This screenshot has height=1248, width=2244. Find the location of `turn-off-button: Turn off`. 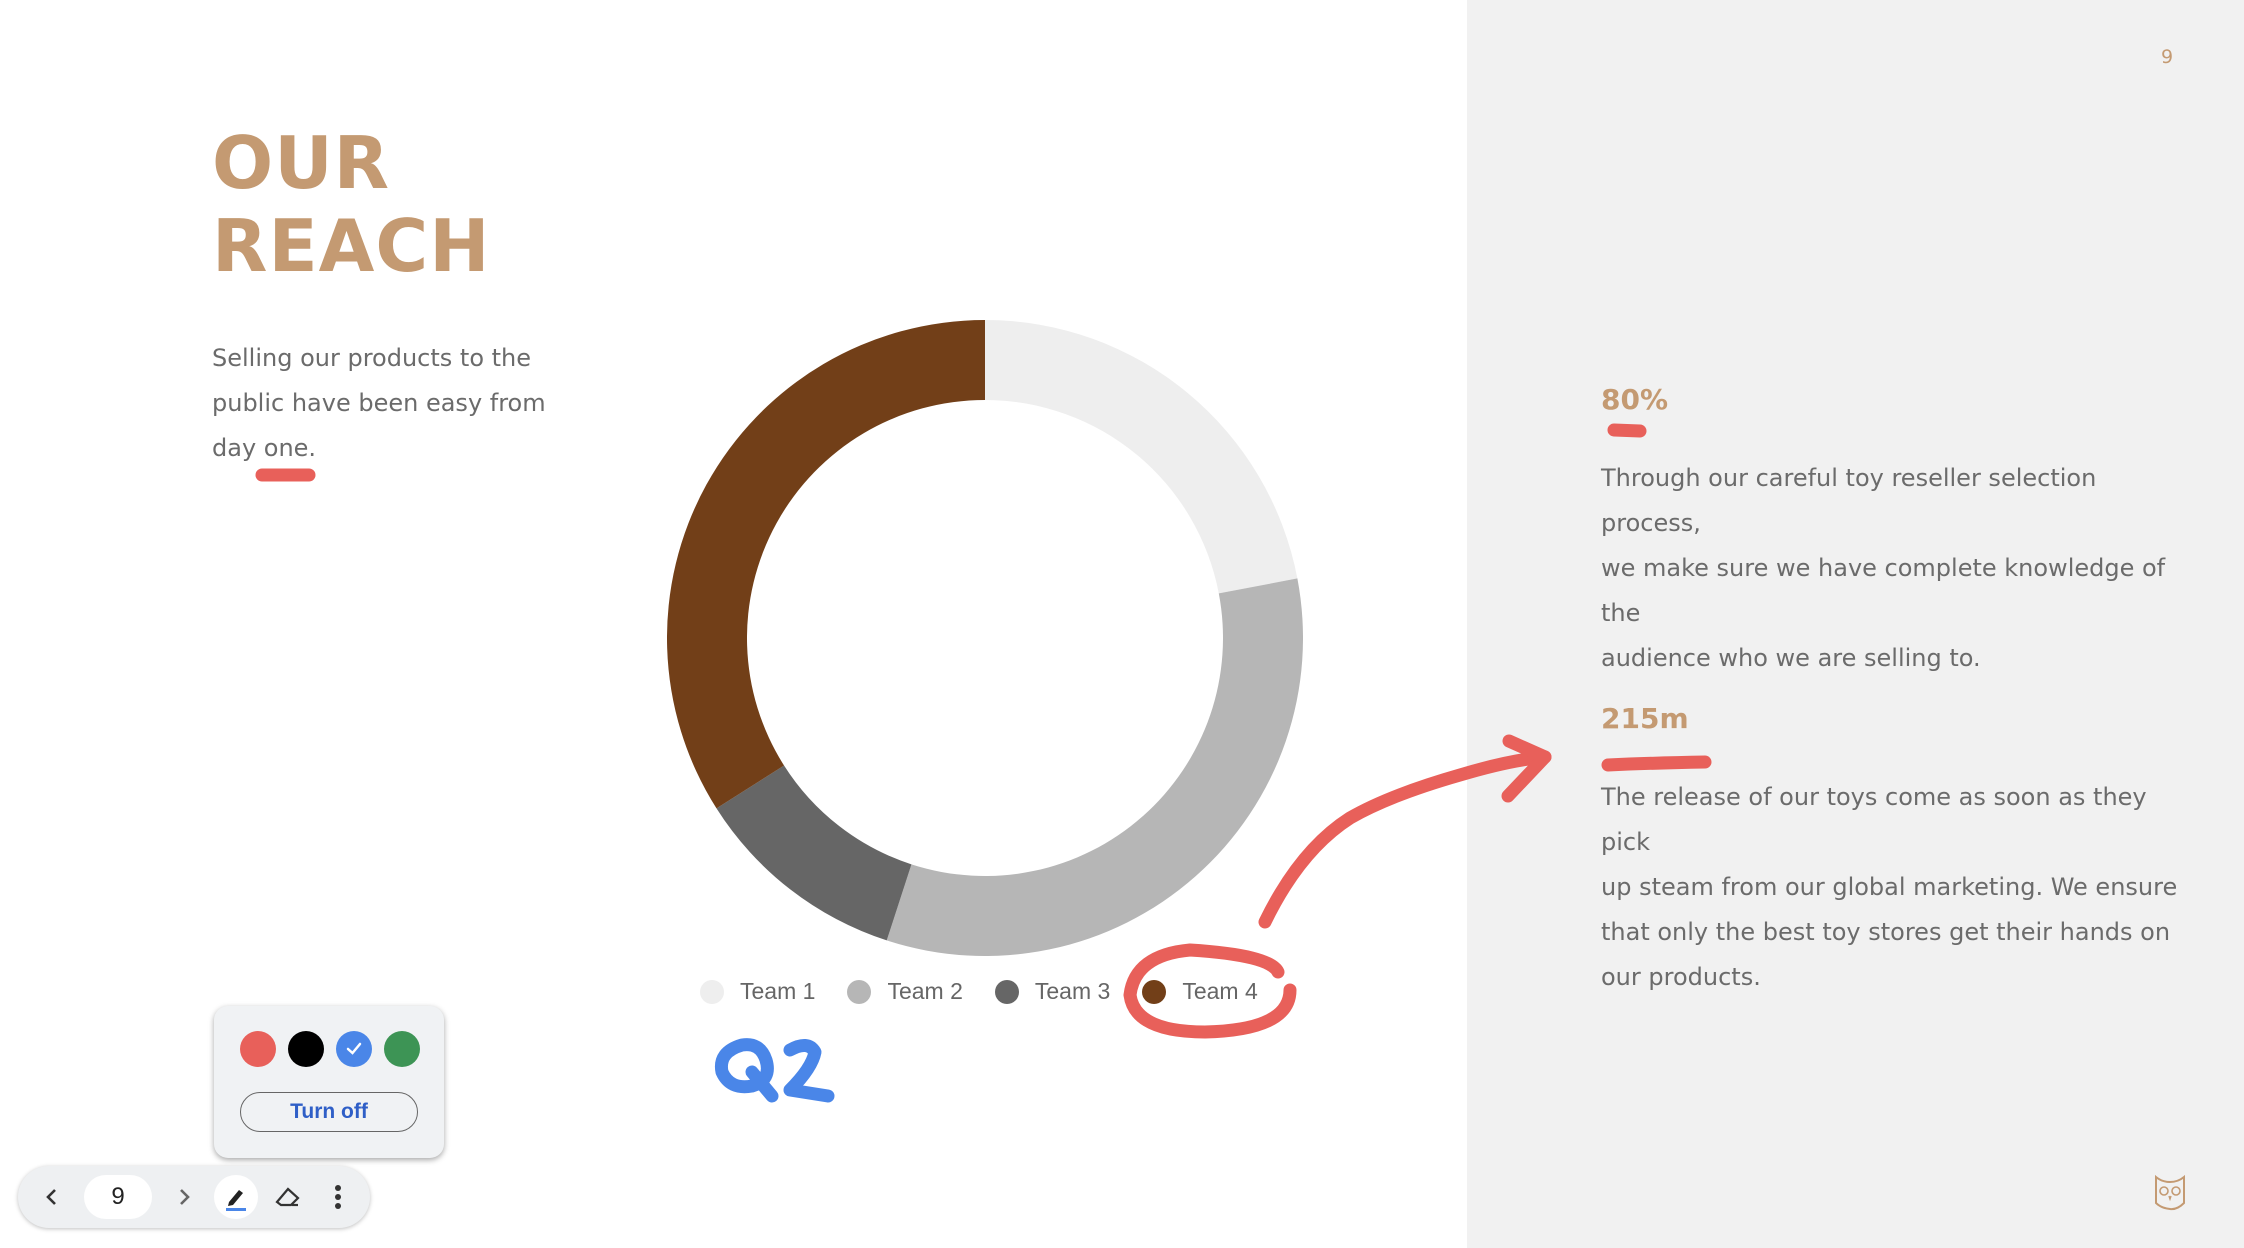

turn-off-button: Turn off is located at coordinates (329, 1112).